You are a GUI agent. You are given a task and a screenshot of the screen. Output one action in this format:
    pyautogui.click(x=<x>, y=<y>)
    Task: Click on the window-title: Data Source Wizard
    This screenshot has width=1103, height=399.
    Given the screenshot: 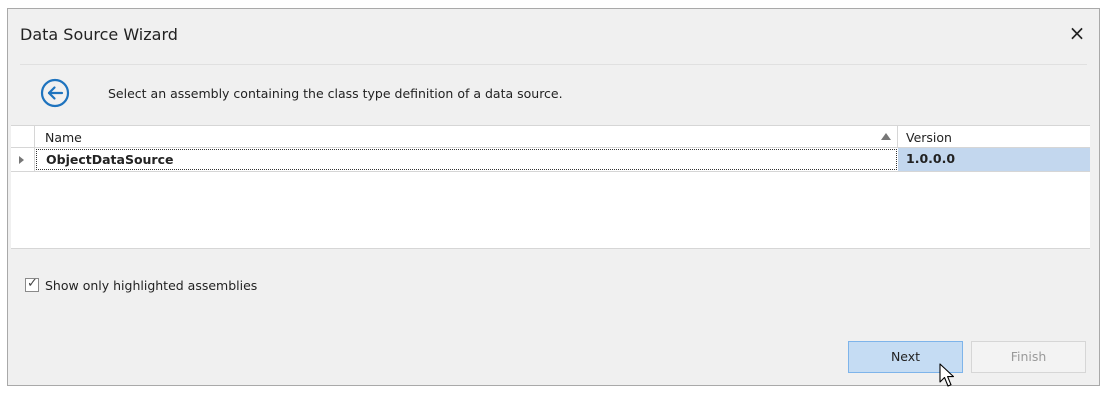 What is the action you would take?
    pyautogui.click(x=99, y=34)
    